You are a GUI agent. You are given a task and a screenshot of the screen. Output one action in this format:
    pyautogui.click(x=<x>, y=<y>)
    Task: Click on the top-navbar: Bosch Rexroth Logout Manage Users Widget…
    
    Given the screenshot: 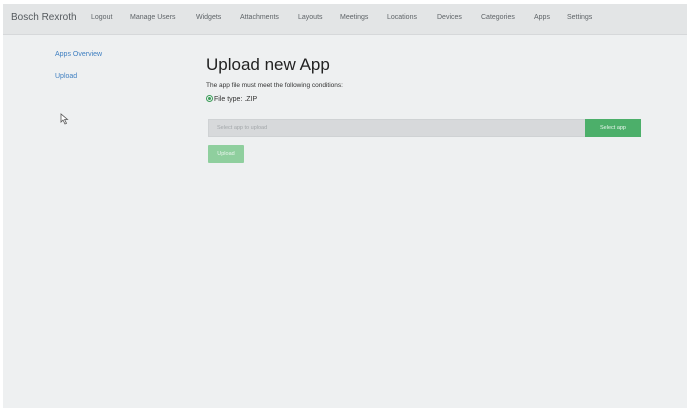 What is the action you would take?
    pyautogui.click(x=345, y=19)
    